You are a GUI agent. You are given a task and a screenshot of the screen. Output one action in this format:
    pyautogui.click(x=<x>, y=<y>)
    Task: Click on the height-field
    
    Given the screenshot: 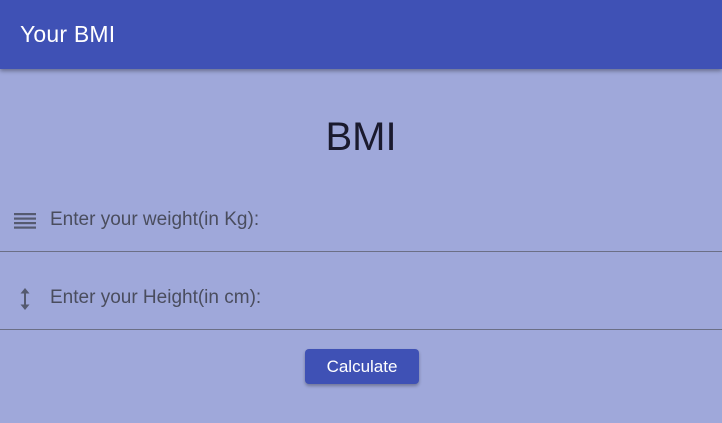 What is the action you would take?
    pyautogui.click(x=361, y=304)
    